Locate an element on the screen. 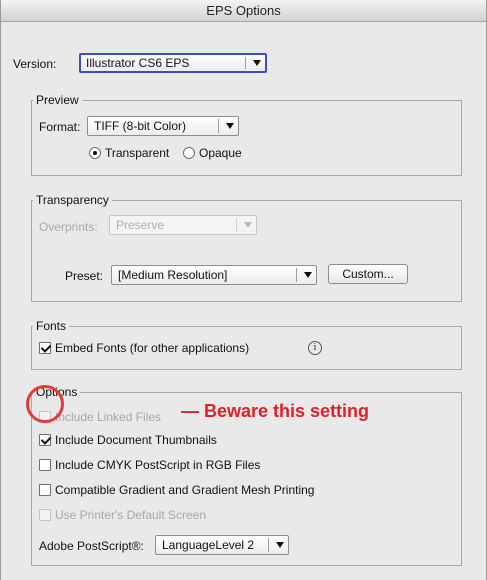 This screenshot has width=487, height=580. include-thumbnails-label: Include Document Thumbnails is located at coordinates (136, 440).